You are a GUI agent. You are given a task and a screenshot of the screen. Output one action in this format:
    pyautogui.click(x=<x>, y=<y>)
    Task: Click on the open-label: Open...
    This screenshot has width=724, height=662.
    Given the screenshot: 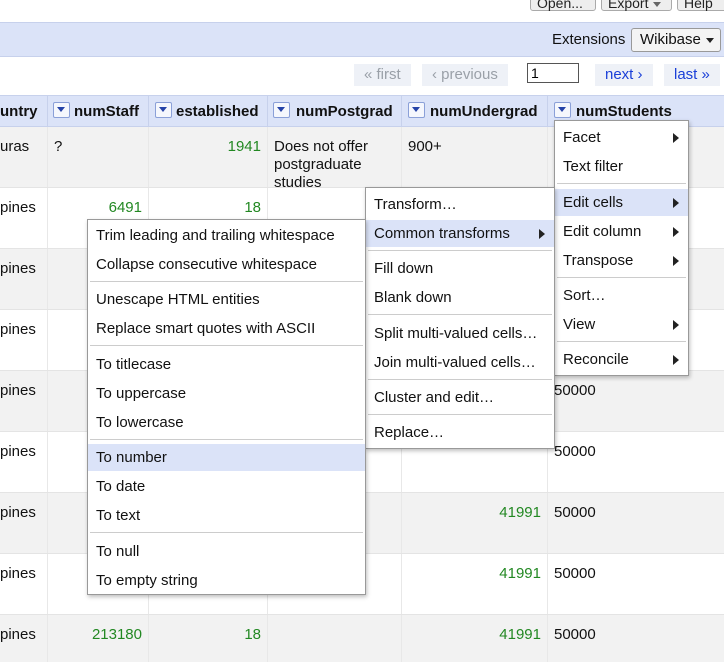 What is the action you would take?
    pyautogui.click(x=560, y=5)
    